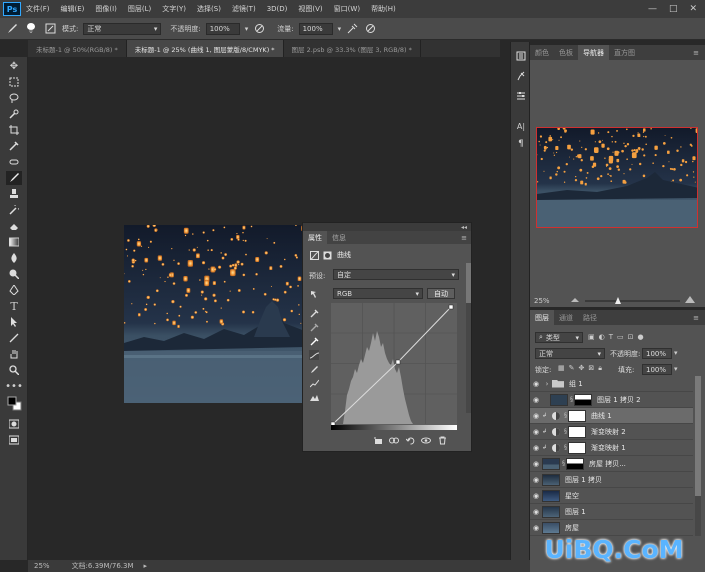  What do you see at coordinates (591, 368) in the screenshot?
I see `lock-artboard-icon: ⊠` at bounding box center [591, 368].